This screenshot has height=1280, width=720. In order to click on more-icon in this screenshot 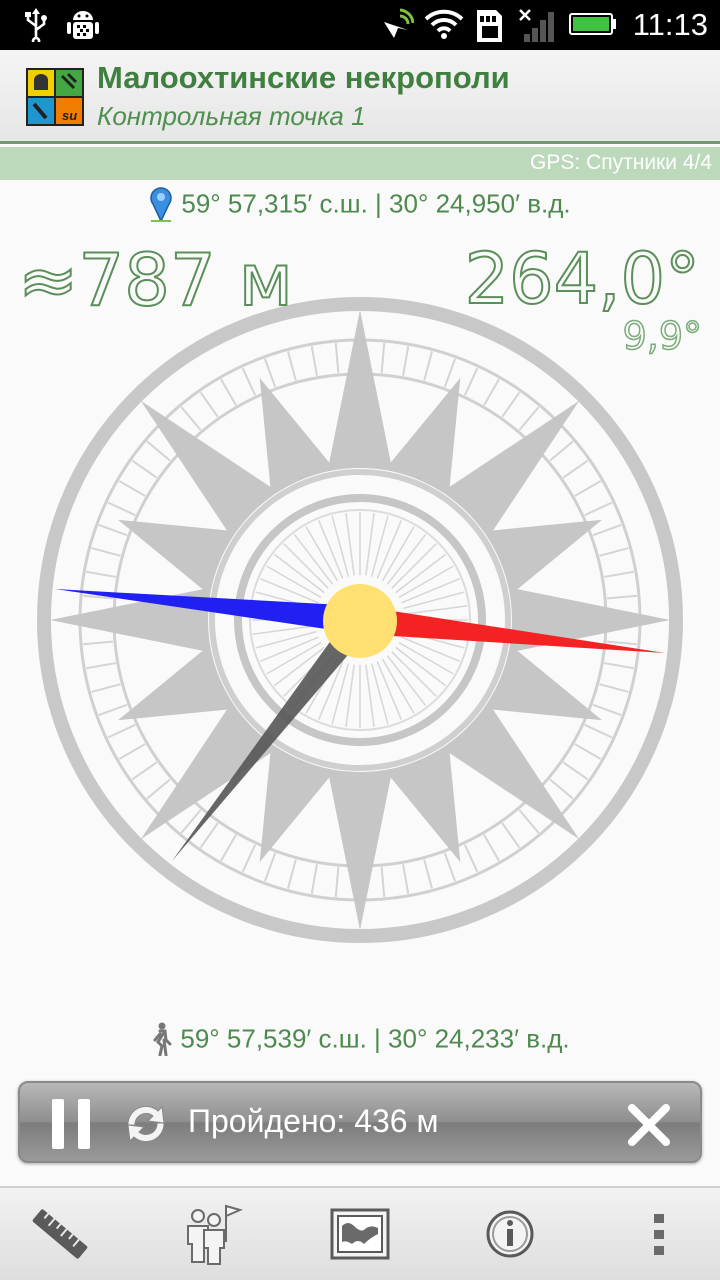, I will do `click(660, 1234)`.